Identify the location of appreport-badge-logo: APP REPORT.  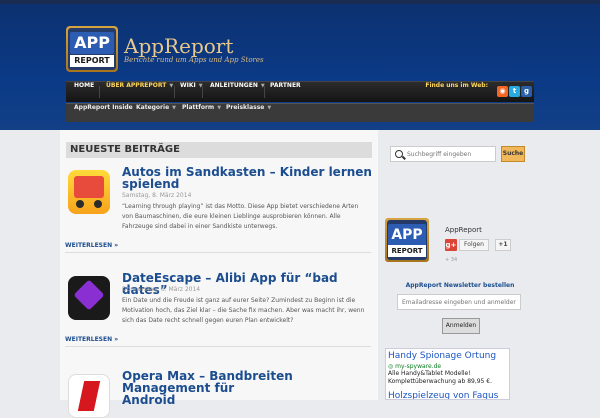
(407, 240).